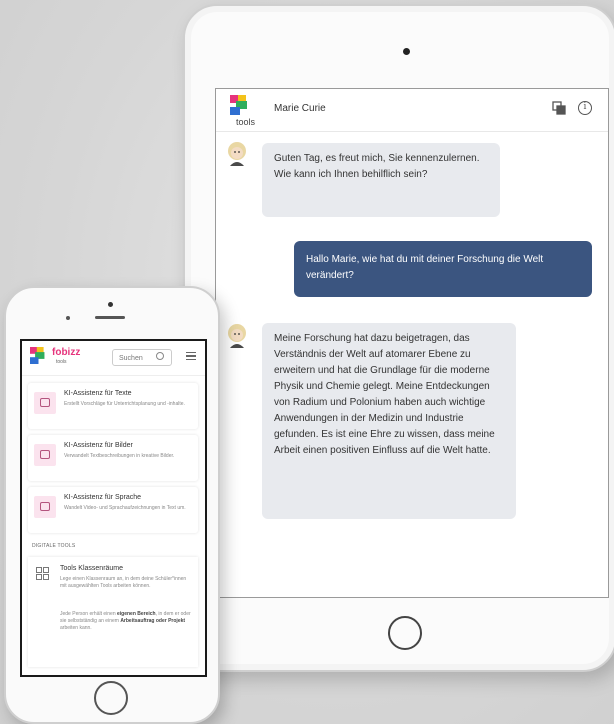  Describe the element at coordinates (68, 318) in the screenshot. I see `phone-sensor` at that location.